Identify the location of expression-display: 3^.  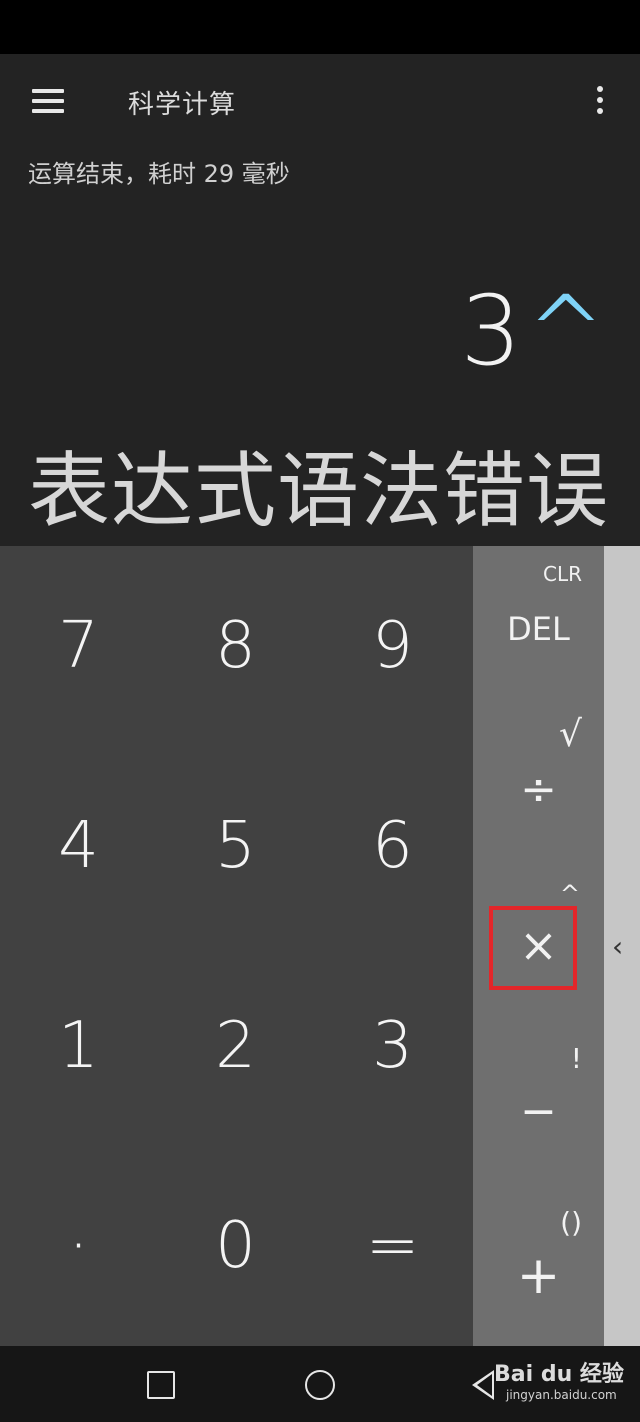
(533, 331).